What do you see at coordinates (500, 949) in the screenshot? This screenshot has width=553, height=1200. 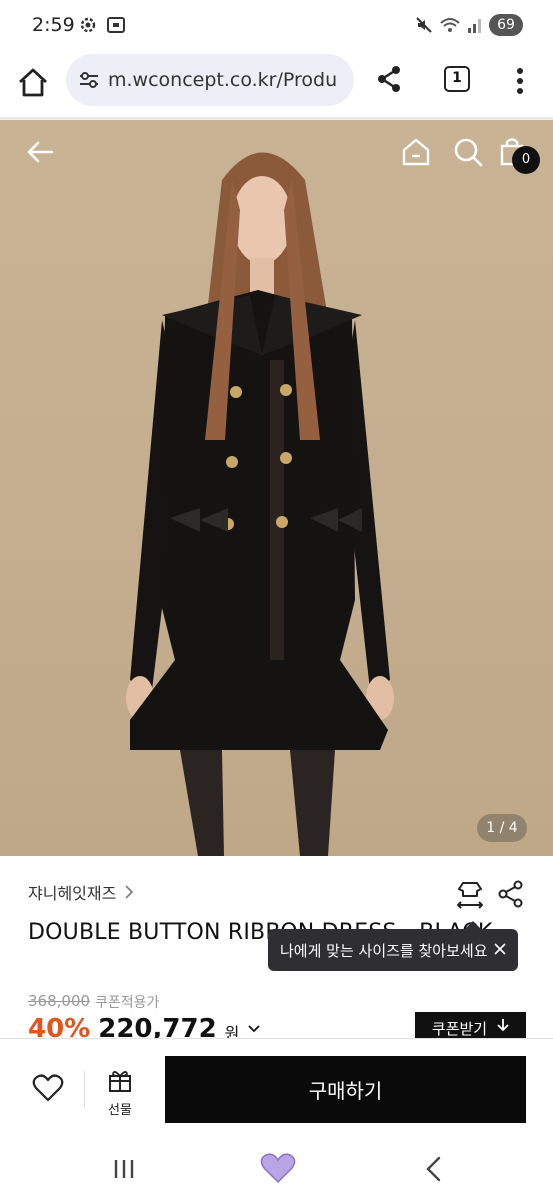 I see `close-icon` at bounding box center [500, 949].